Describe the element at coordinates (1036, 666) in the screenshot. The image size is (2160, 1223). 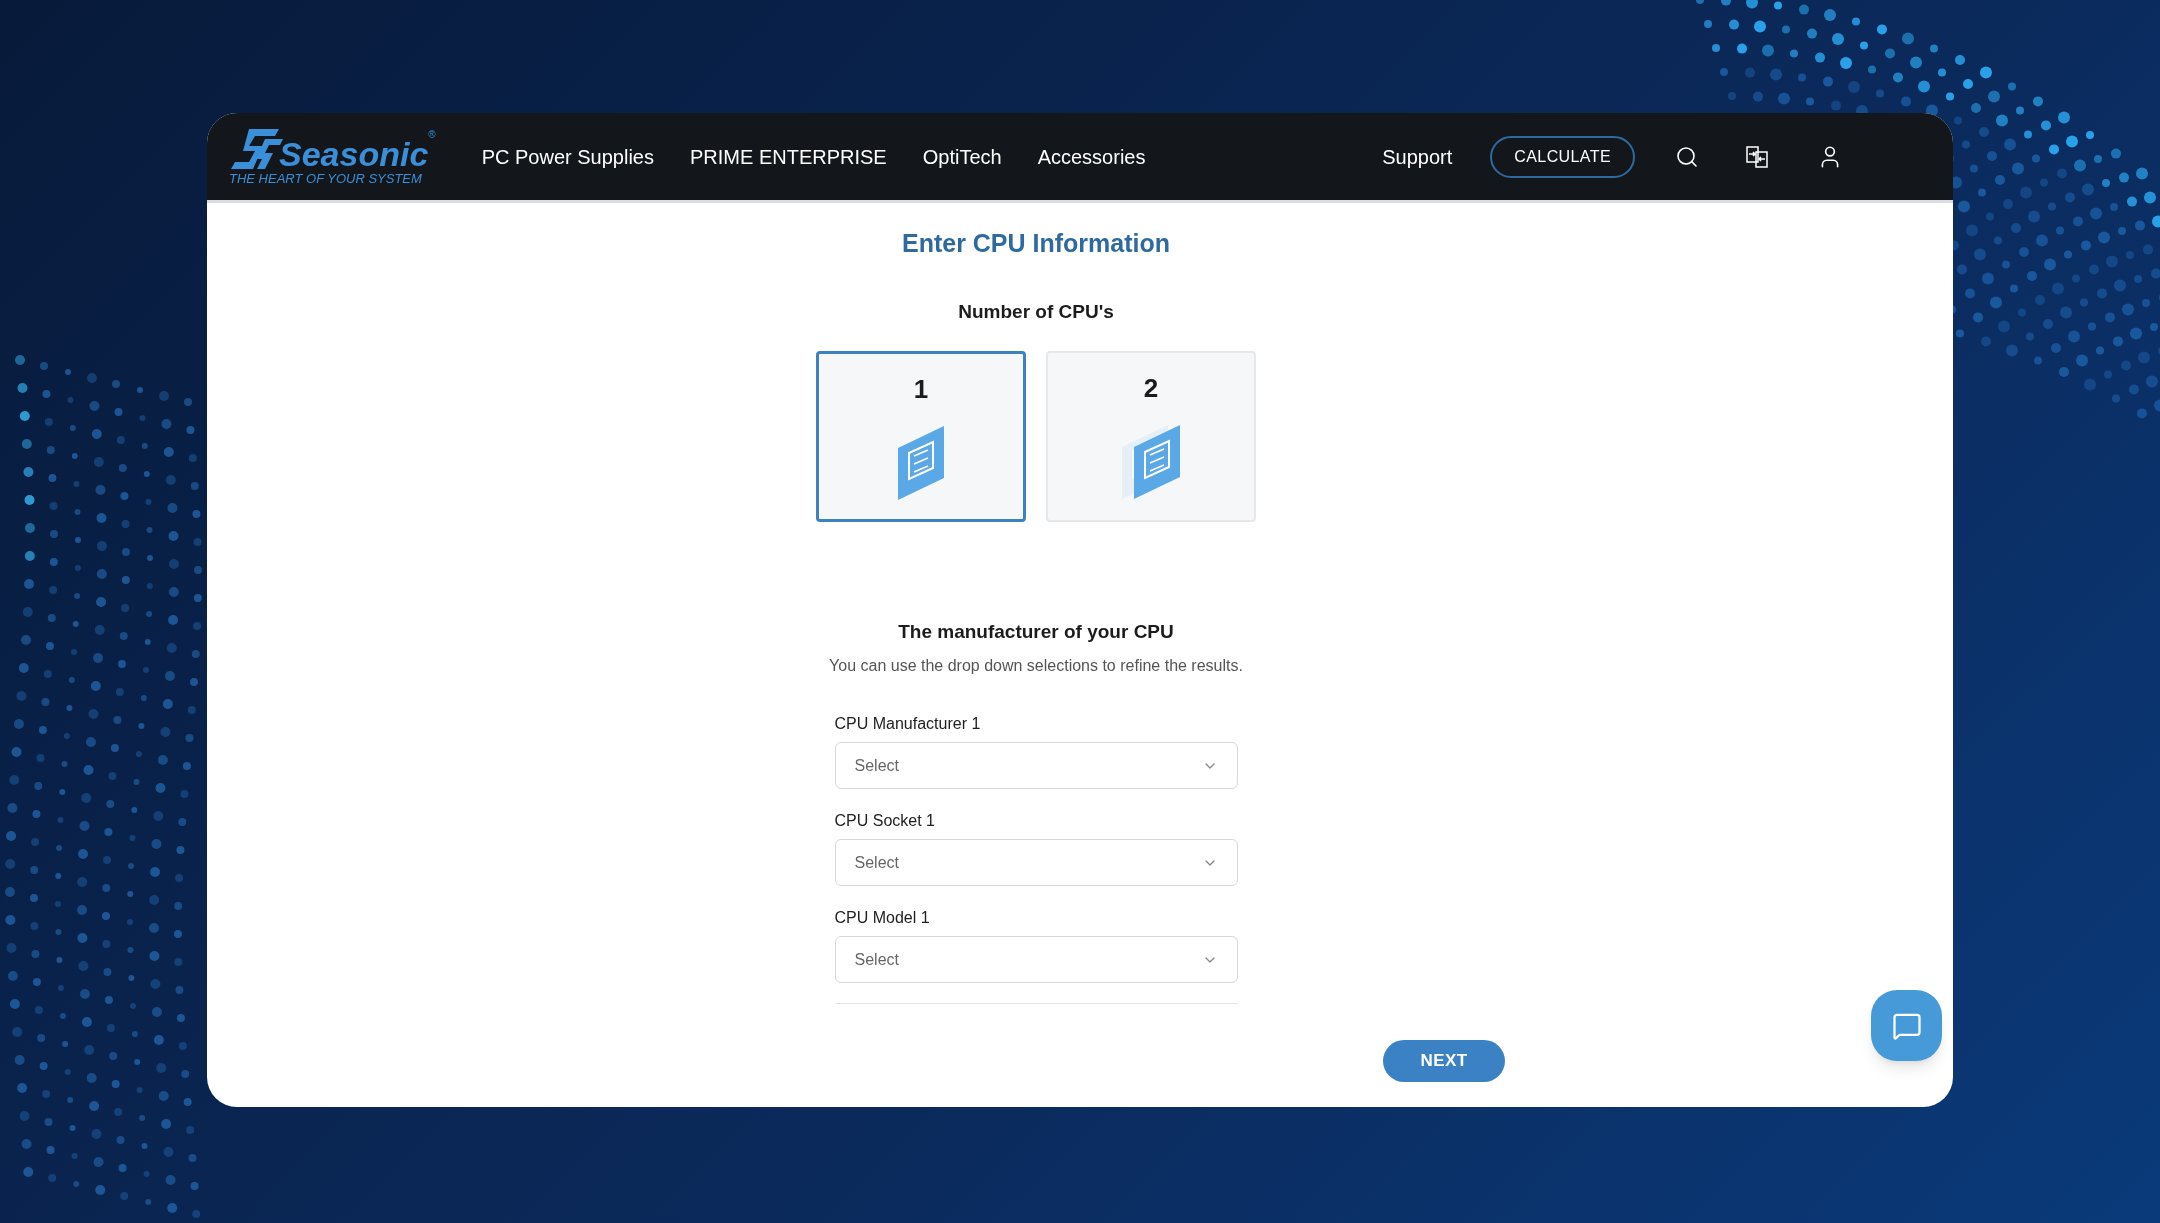
I see `section-hint: You can use the drop down selections to refine the results.` at that location.